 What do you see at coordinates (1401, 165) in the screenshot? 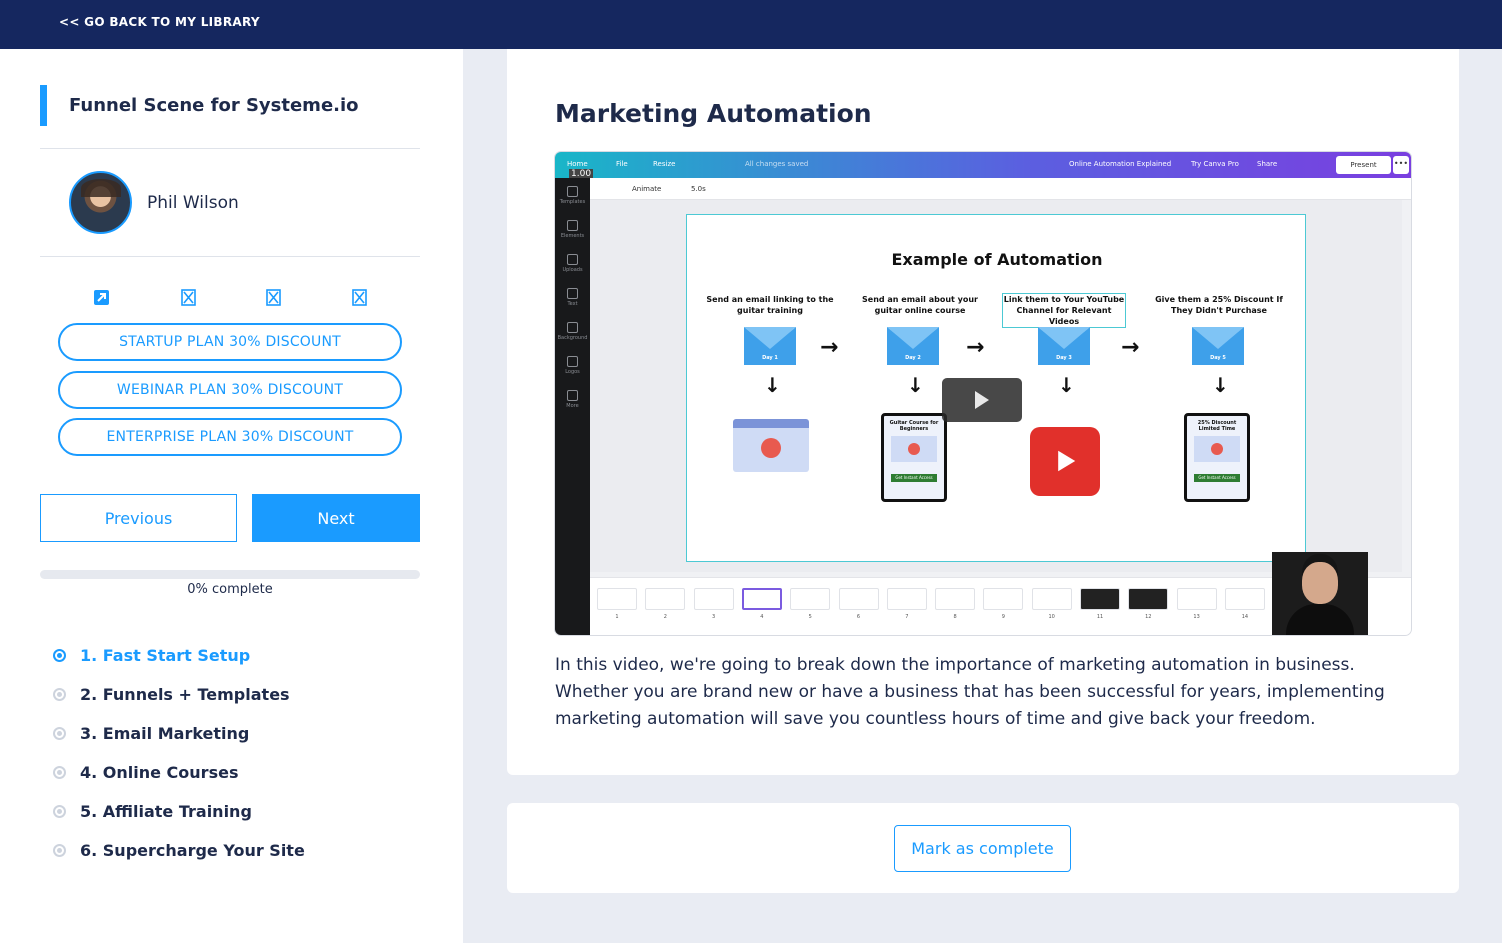
I see `more-icon: •••` at bounding box center [1401, 165].